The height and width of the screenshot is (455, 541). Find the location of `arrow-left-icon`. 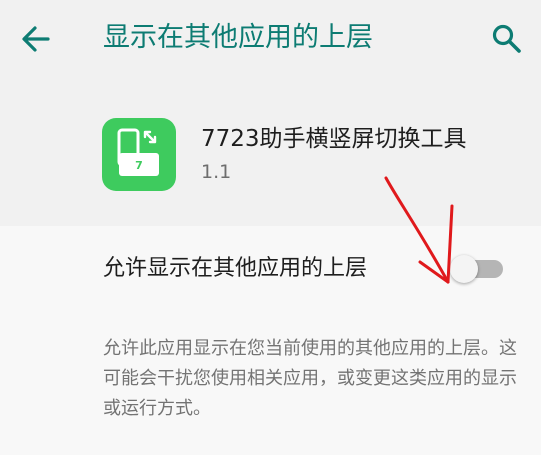

arrow-left-icon is located at coordinates (36, 39).